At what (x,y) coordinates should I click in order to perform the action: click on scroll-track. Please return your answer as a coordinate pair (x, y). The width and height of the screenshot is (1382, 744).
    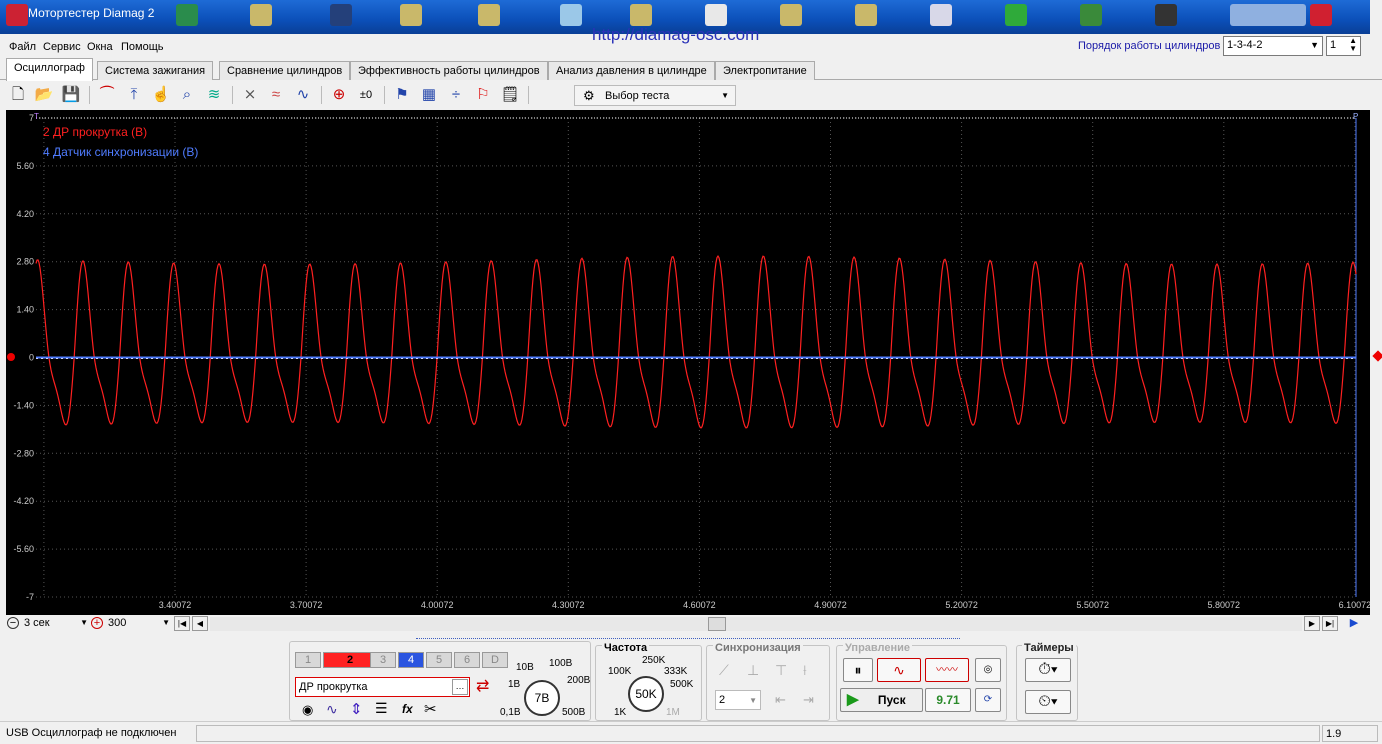
    Looking at the image, I should click on (756, 624).